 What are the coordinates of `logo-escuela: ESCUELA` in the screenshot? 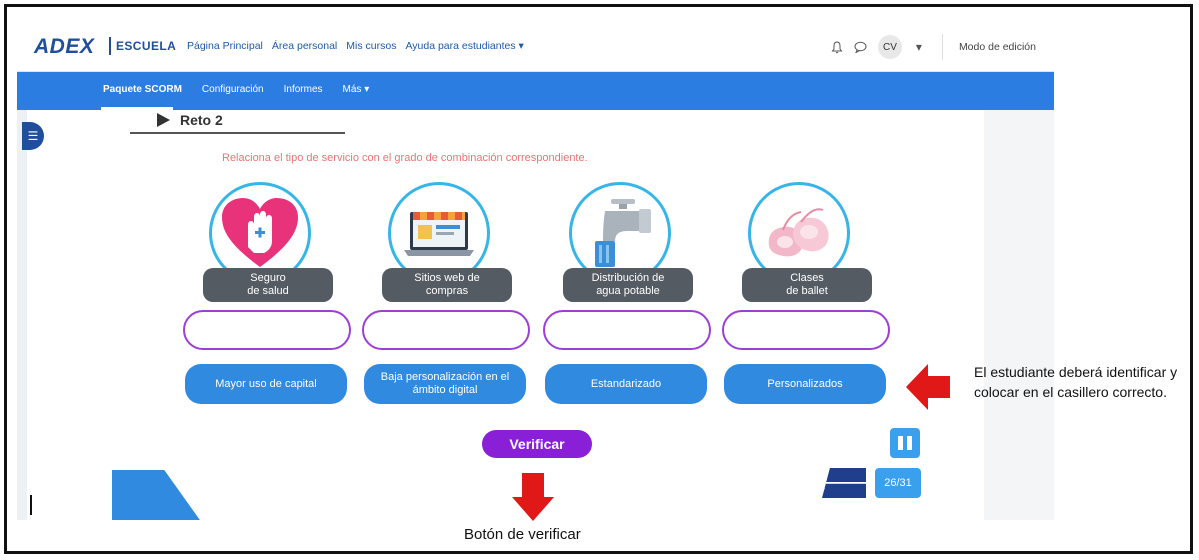 It's located at (146, 46).